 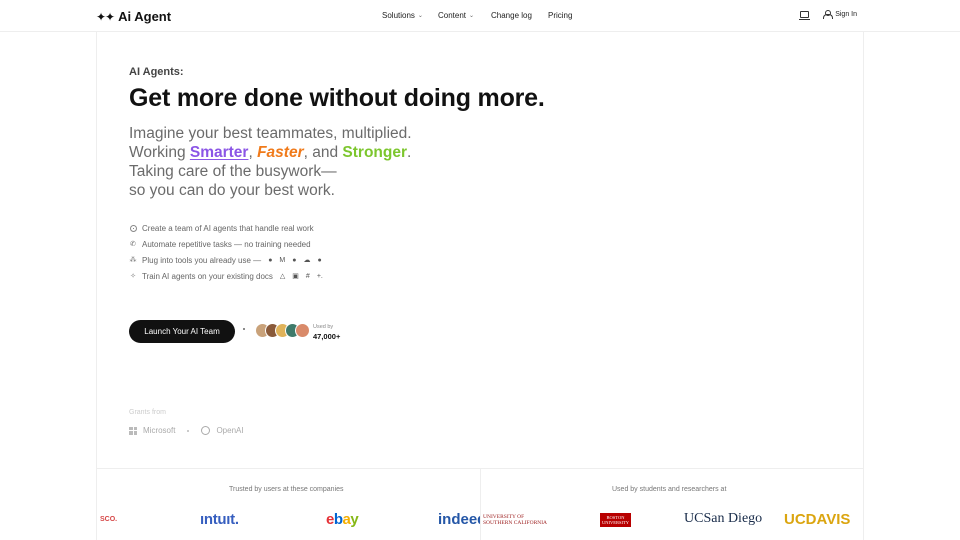 What do you see at coordinates (409, 152) in the screenshot?
I see `sub-period: .` at bounding box center [409, 152].